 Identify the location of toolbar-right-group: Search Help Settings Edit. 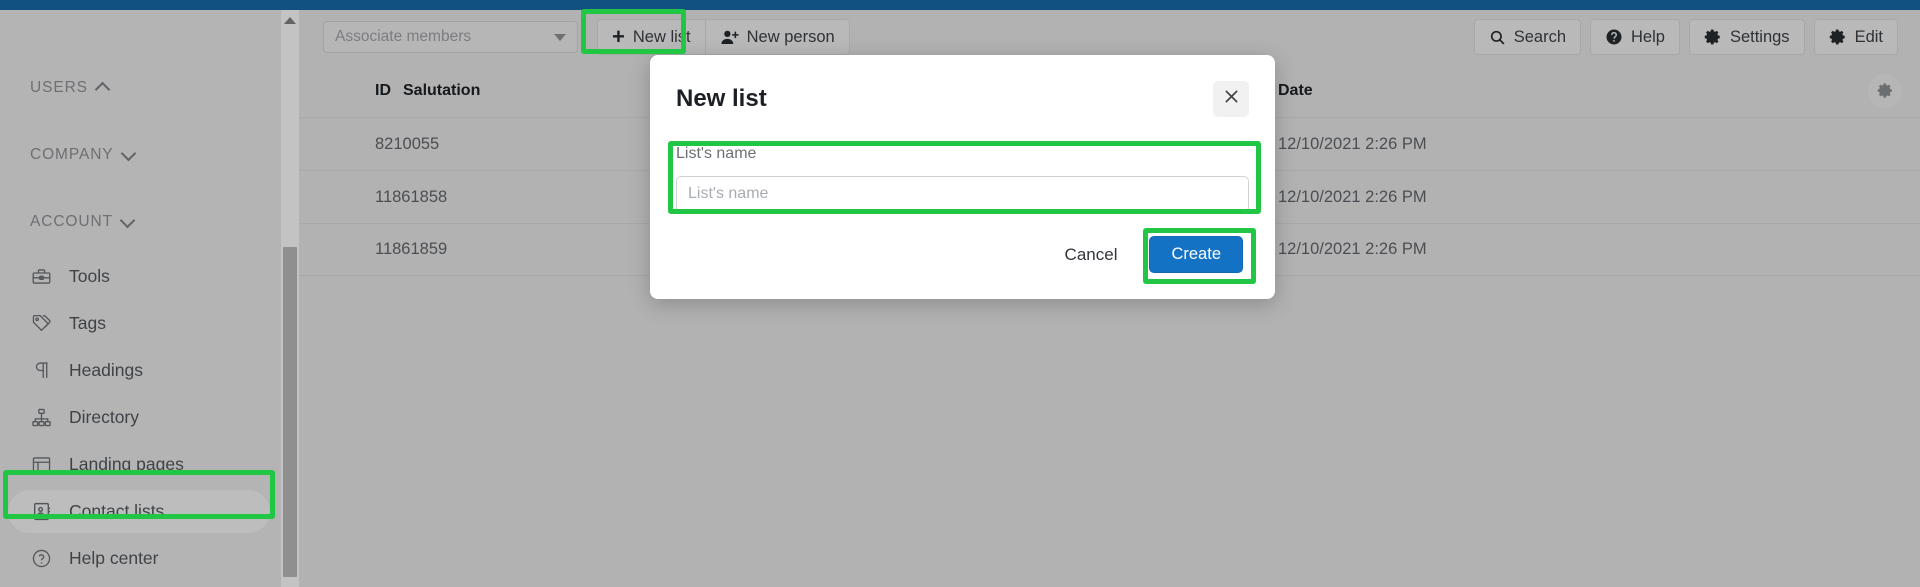
(1685, 37).